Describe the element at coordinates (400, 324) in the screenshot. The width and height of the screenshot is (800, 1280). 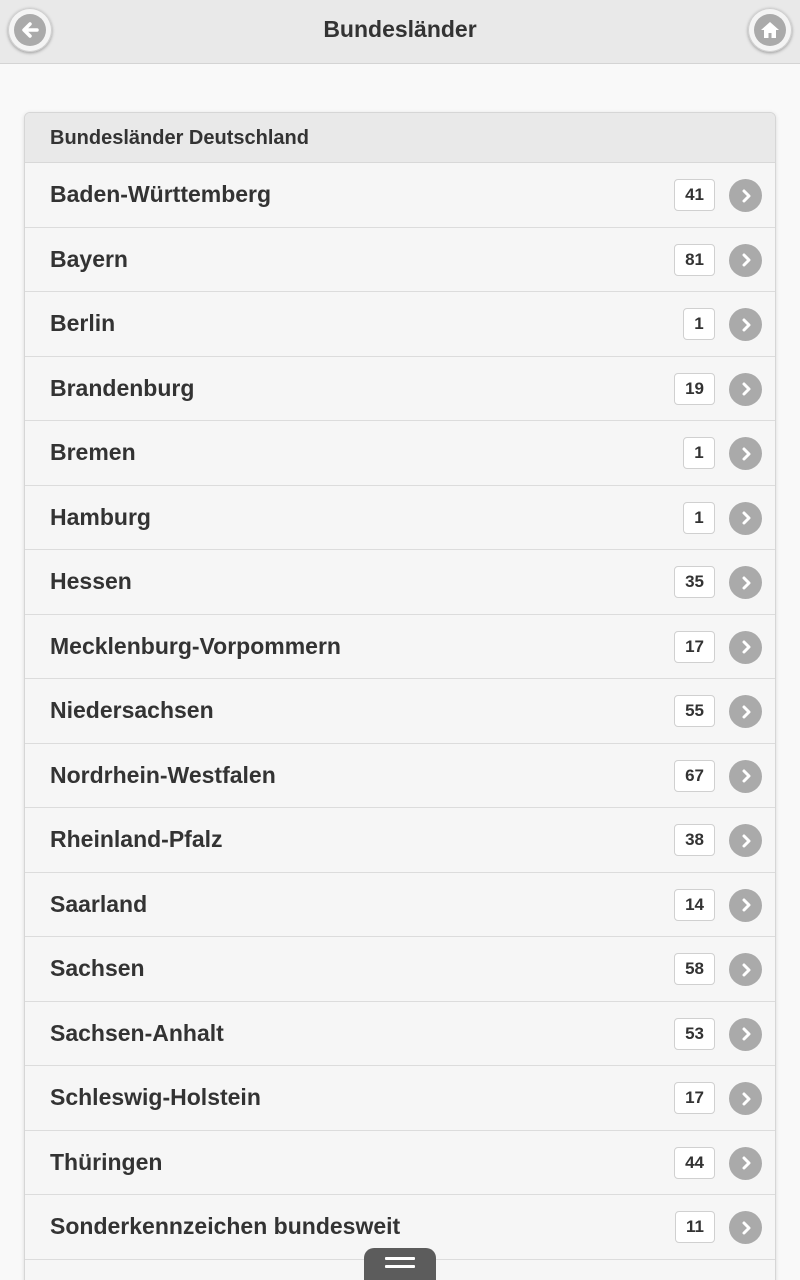
I see `list-item: Berlin 1` at that location.